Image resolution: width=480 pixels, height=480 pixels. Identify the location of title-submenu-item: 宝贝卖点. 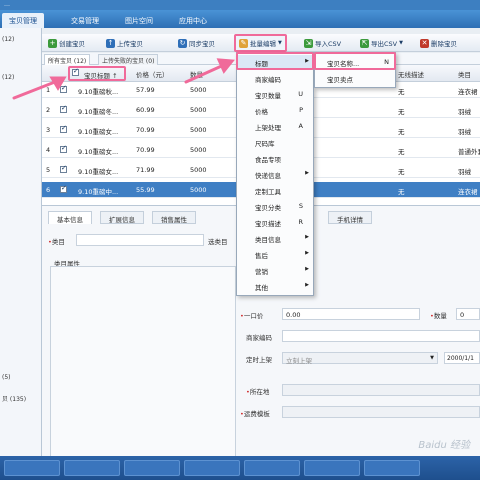
(355, 78).